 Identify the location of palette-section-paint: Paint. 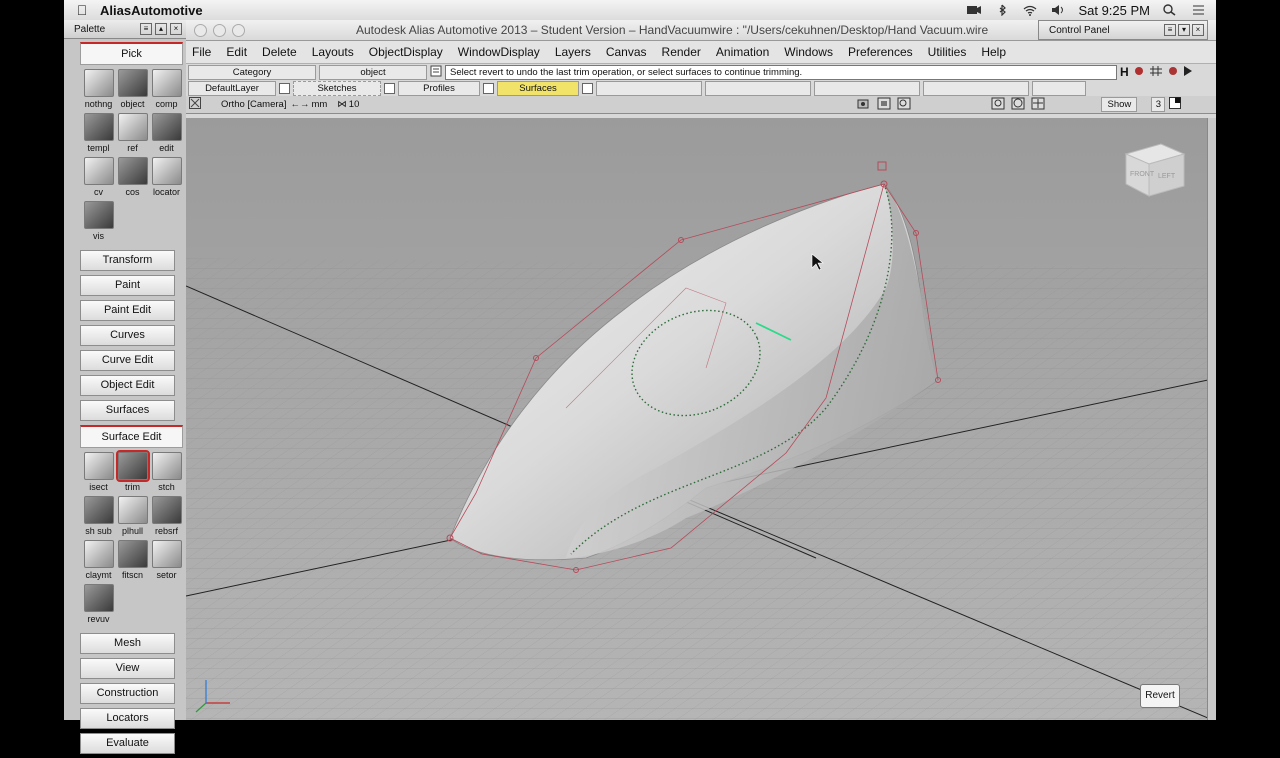
(127, 285).